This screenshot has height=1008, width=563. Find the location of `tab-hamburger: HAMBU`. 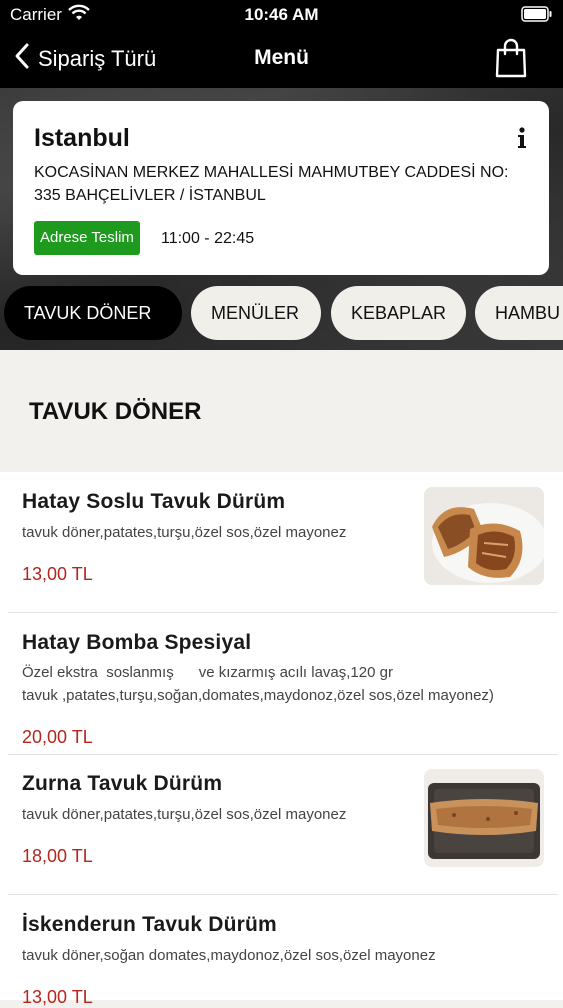

tab-hamburger: HAMBU is located at coordinates (519, 313).